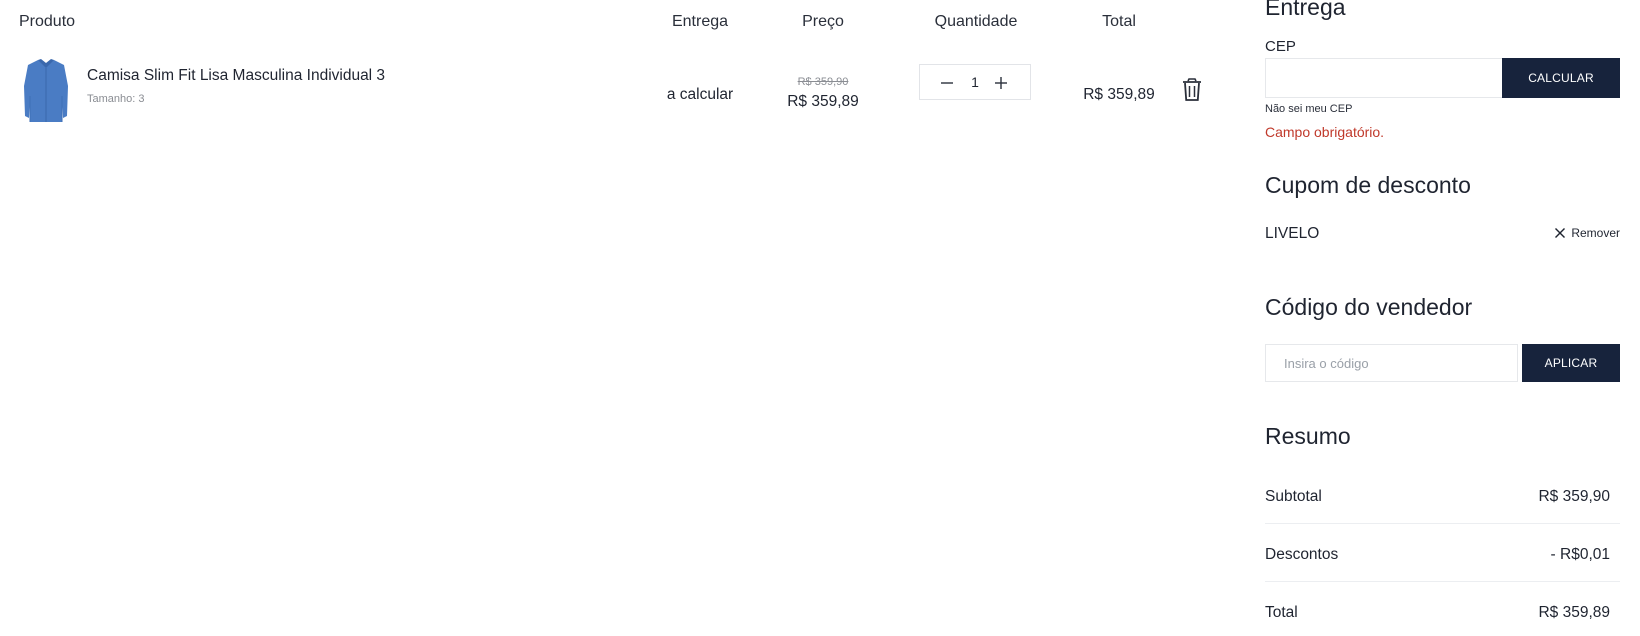 This screenshot has height=636, width=1640. What do you see at coordinates (47, 21) in the screenshot?
I see `header-product: Produto` at bounding box center [47, 21].